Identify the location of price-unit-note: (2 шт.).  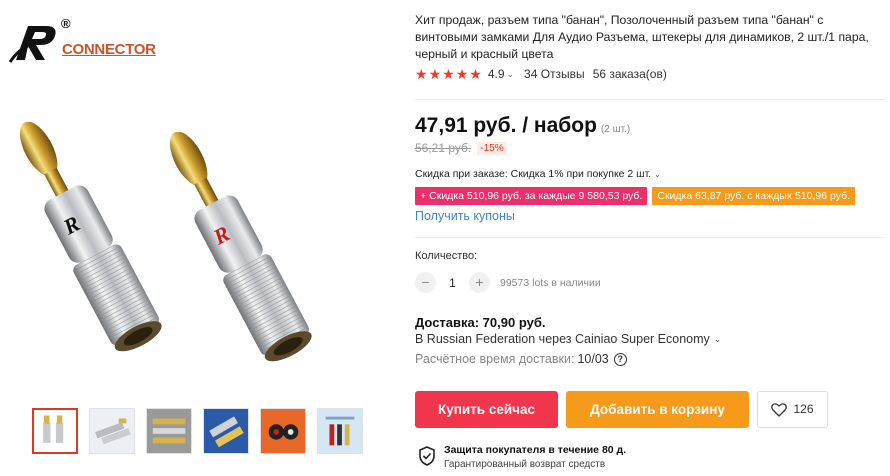
(615, 129).